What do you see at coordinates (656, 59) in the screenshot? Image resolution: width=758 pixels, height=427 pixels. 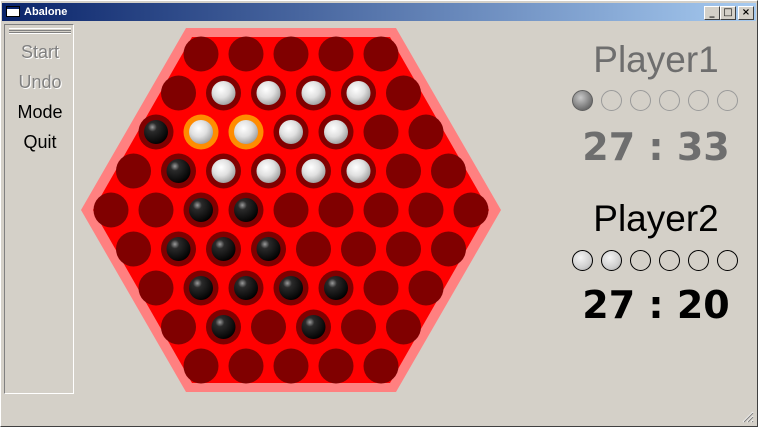 I see `player1-name: Player1` at bounding box center [656, 59].